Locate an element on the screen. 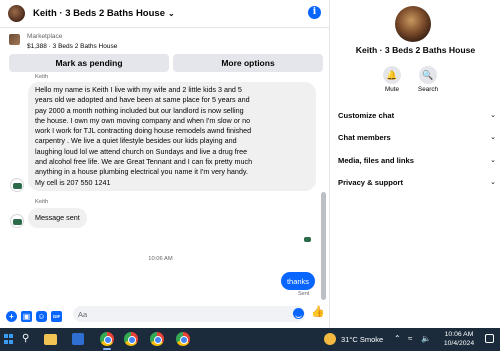 The height and width of the screenshot is (351, 500). marketplace-label: Marketplace is located at coordinates (45, 36).